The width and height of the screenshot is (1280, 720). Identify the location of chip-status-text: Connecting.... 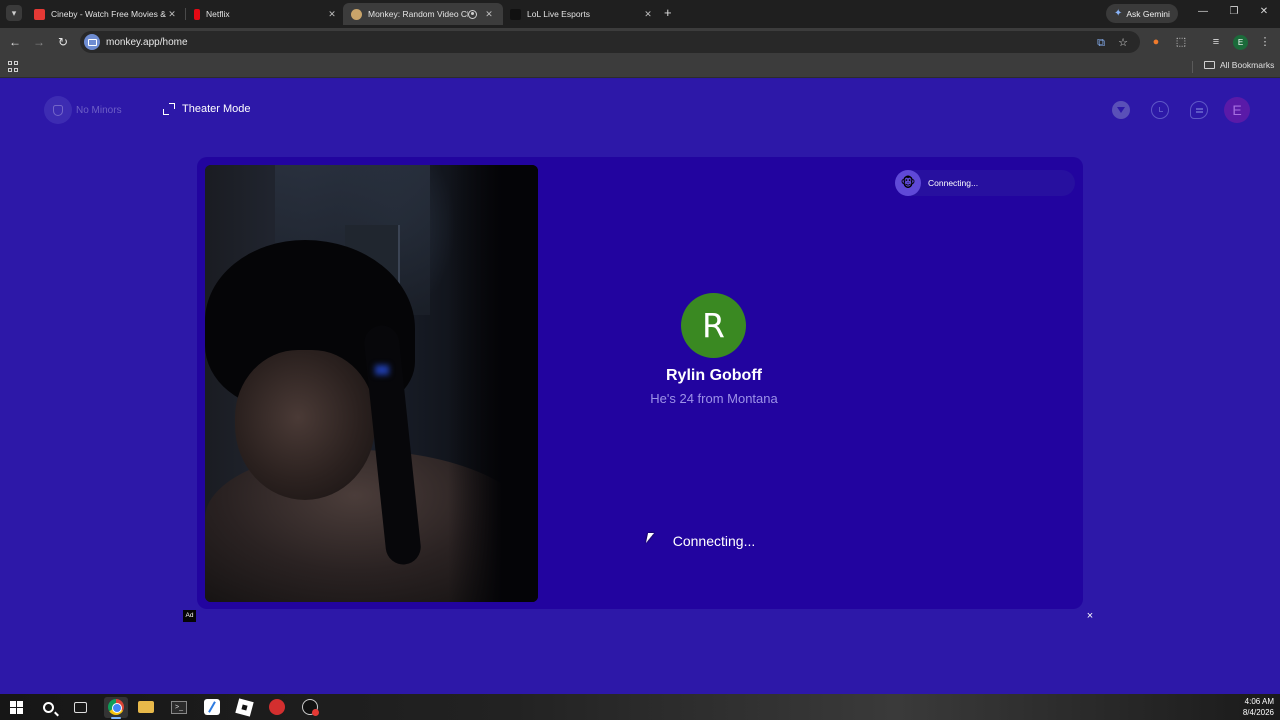
(953, 183).